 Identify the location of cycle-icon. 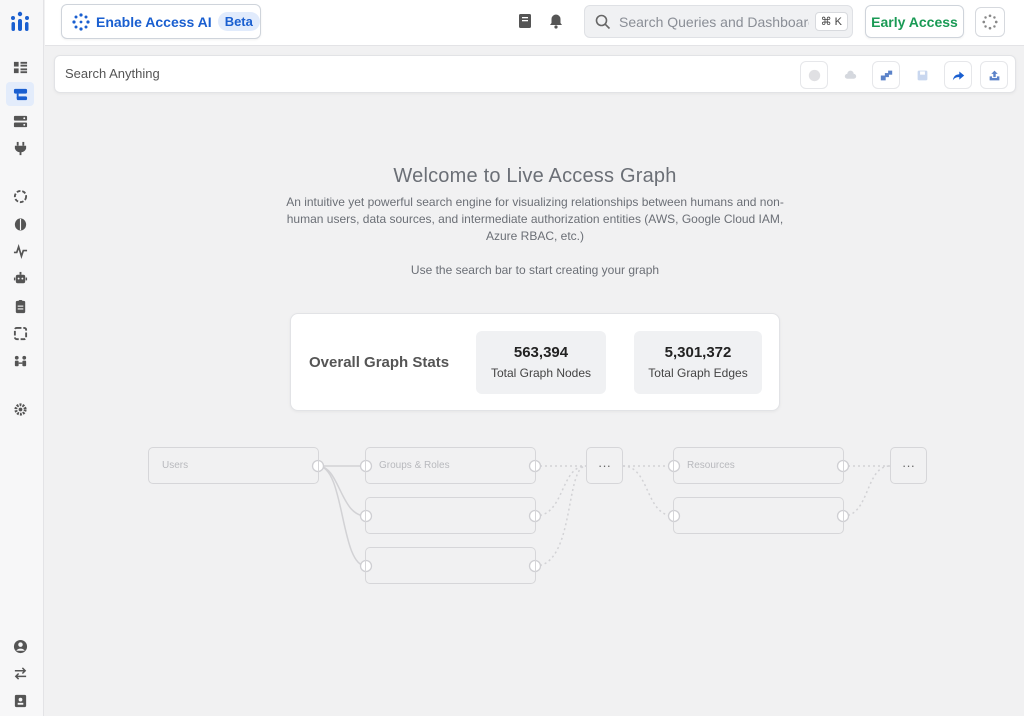
(20, 333).